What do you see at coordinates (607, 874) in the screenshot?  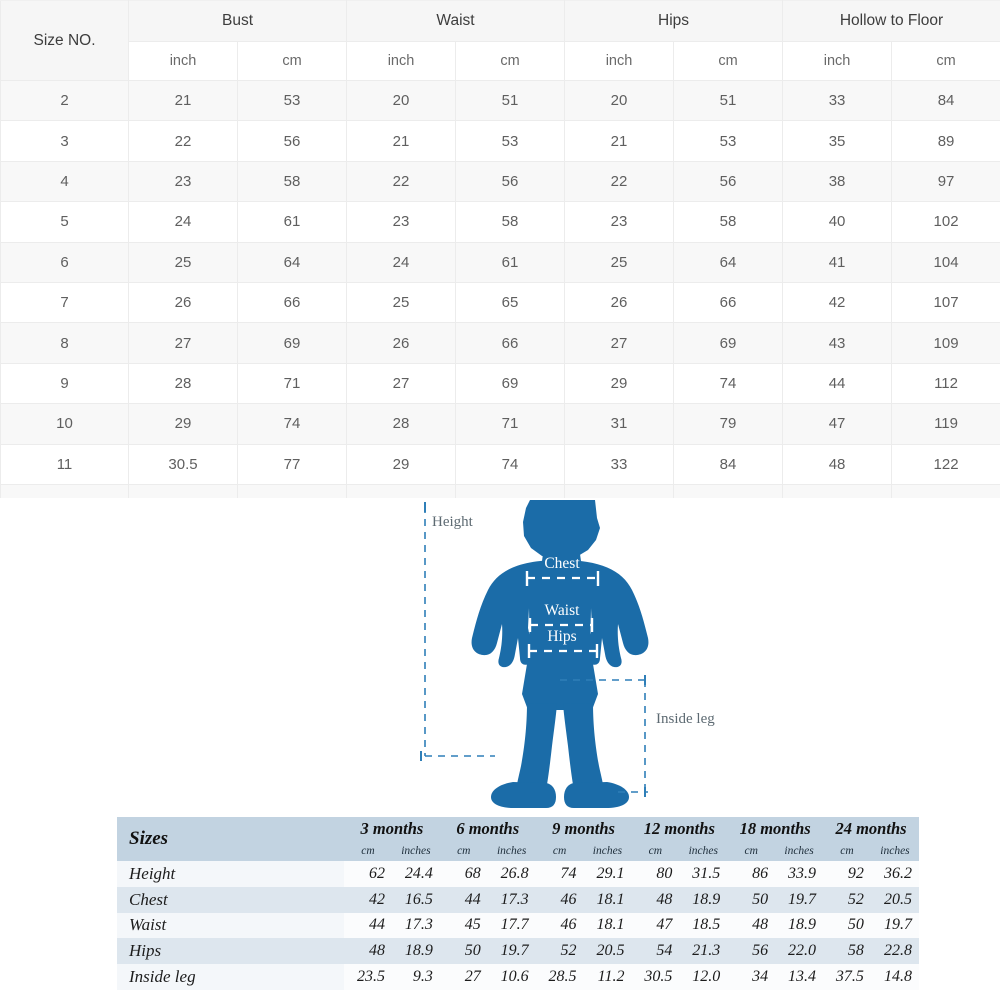 I see `baby-measurement-cell: 29.1` at bounding box center [607, 874].